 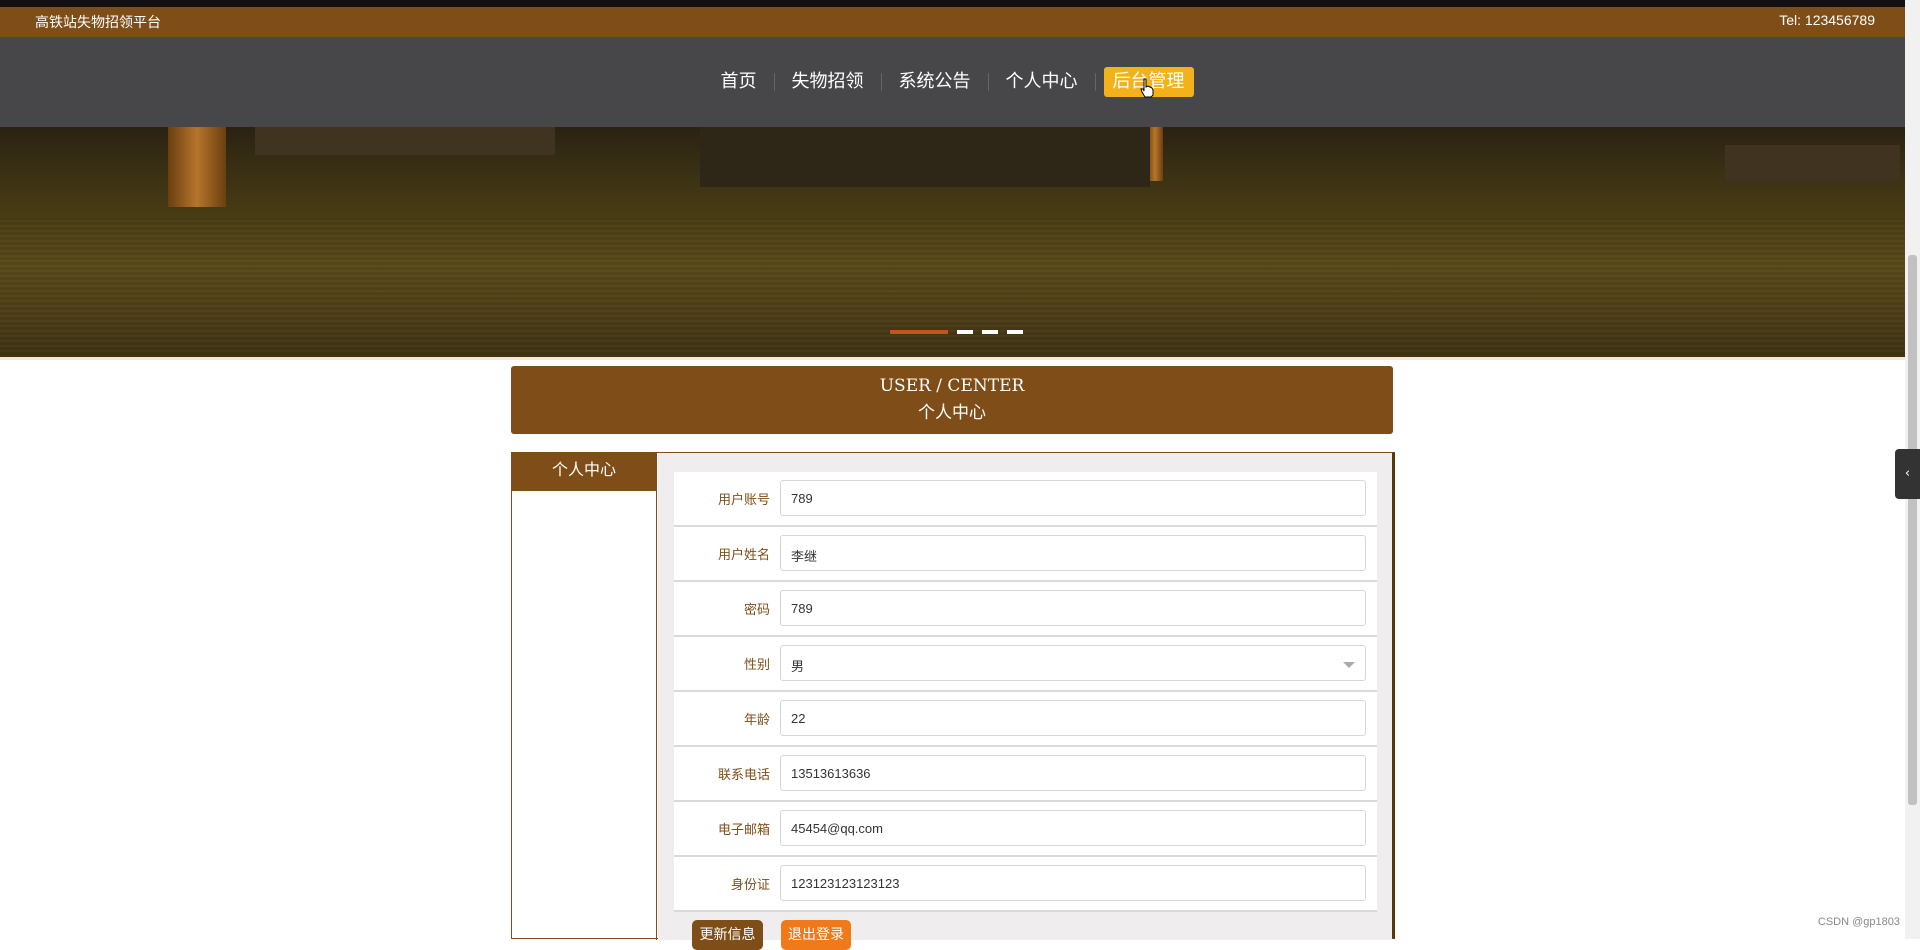 I want to click on update-info-button: 更新信息, so click(x=727, y=935).